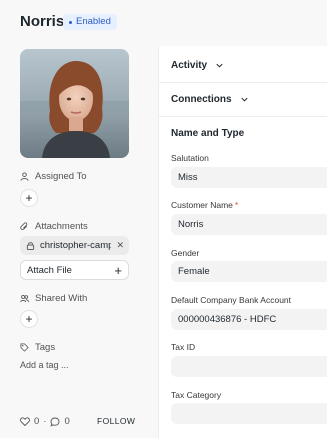  Describe the element at coordinates (118, 270) in the screenshot. I see `plus-icon: +` at that location.